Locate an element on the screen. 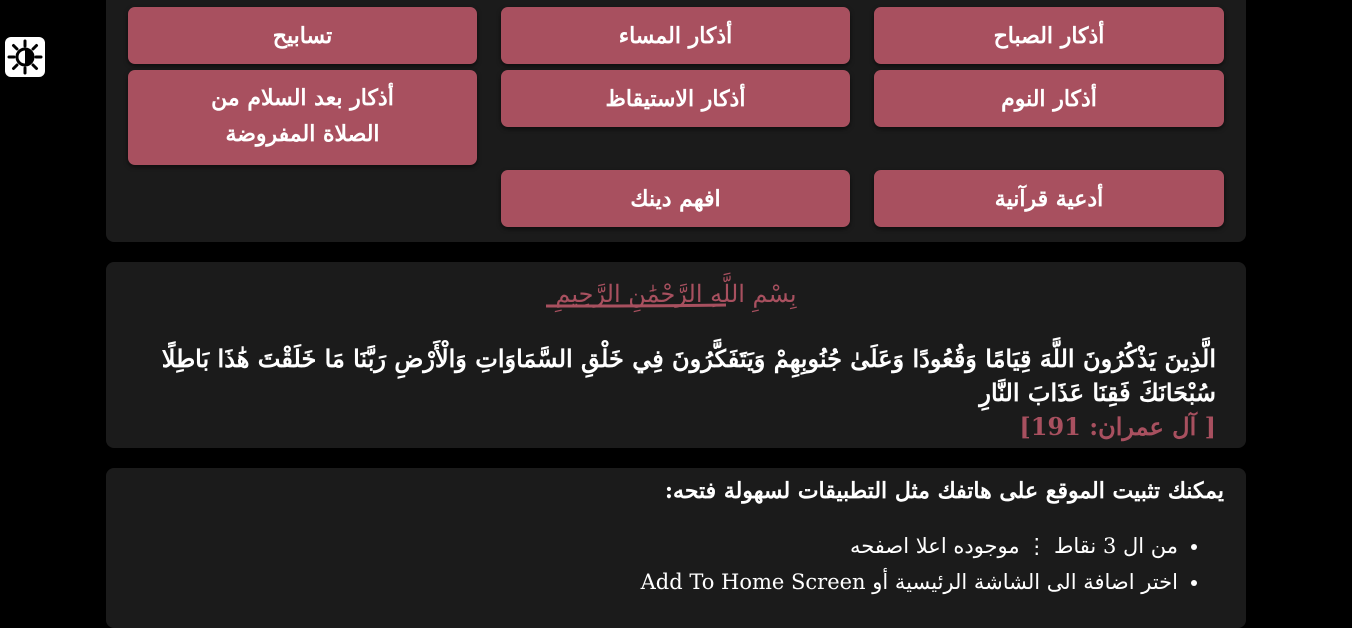 The width and height of the screenshot is (1352, 628). basmala-calligraphy: بِسْمِ اللَّهِ الرَّحْمَٰنِ الرَّحِيمِ is located at coordinates (676, 297).